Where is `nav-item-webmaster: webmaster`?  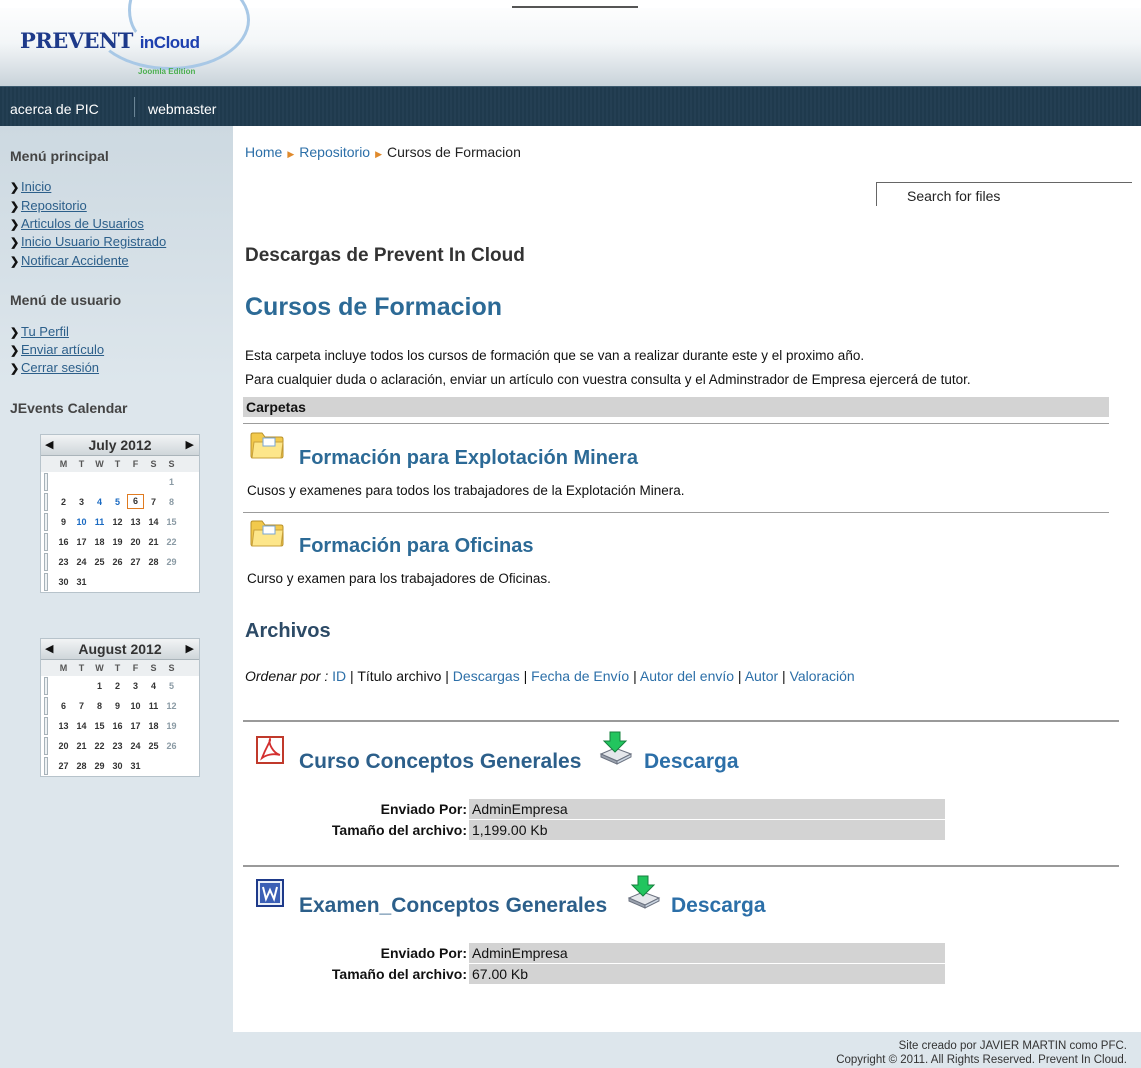 nav-item-webmaster: webmaster is located at coordinates (182, 109).